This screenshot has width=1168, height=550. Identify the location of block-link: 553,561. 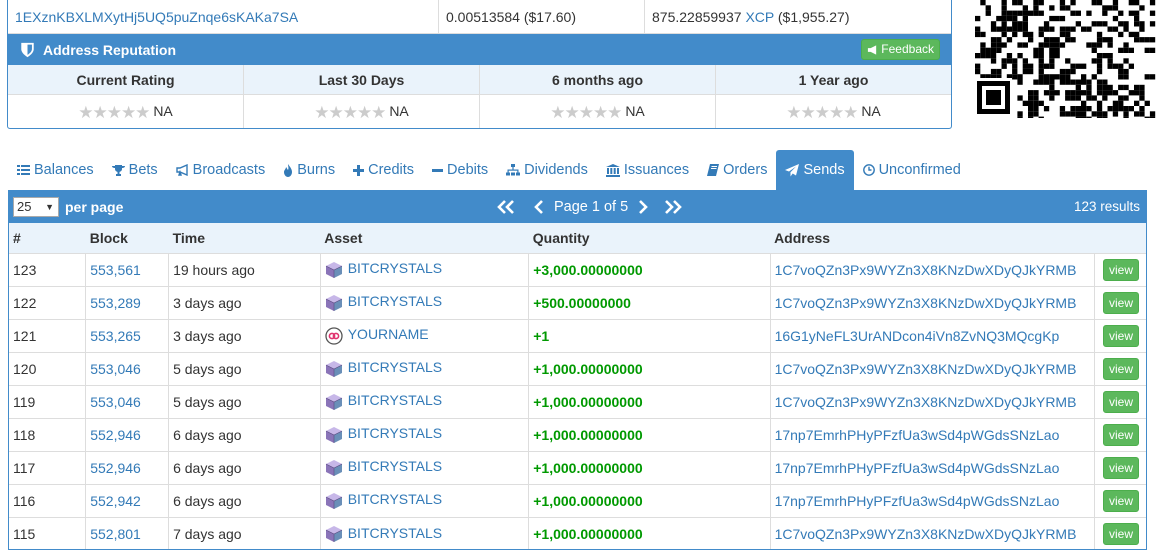
(115, 270).